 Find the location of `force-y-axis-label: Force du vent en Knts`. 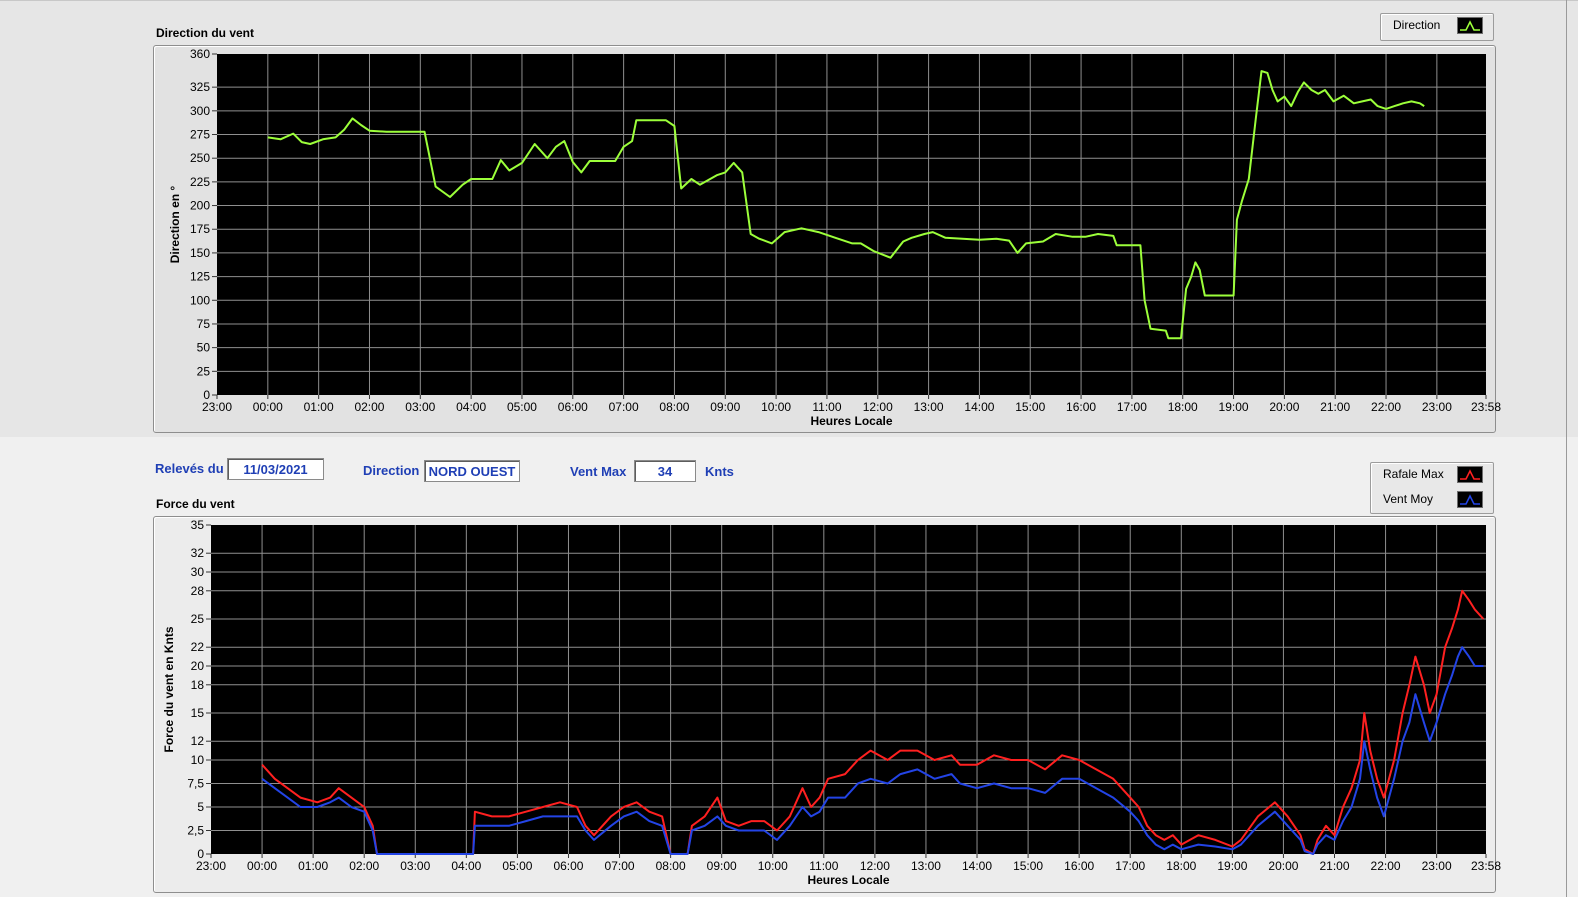

force-y-axis-label: Force du vent en Knts is located at coordinates (169, 689).